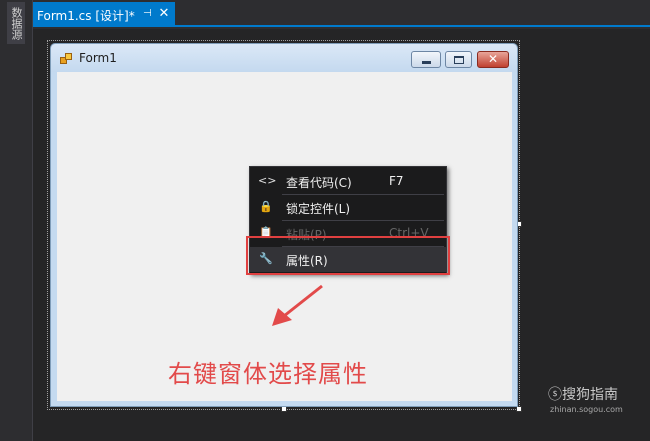  I want to click on document-tab-title: Form1.cs [设计]*, so click(86, 16).